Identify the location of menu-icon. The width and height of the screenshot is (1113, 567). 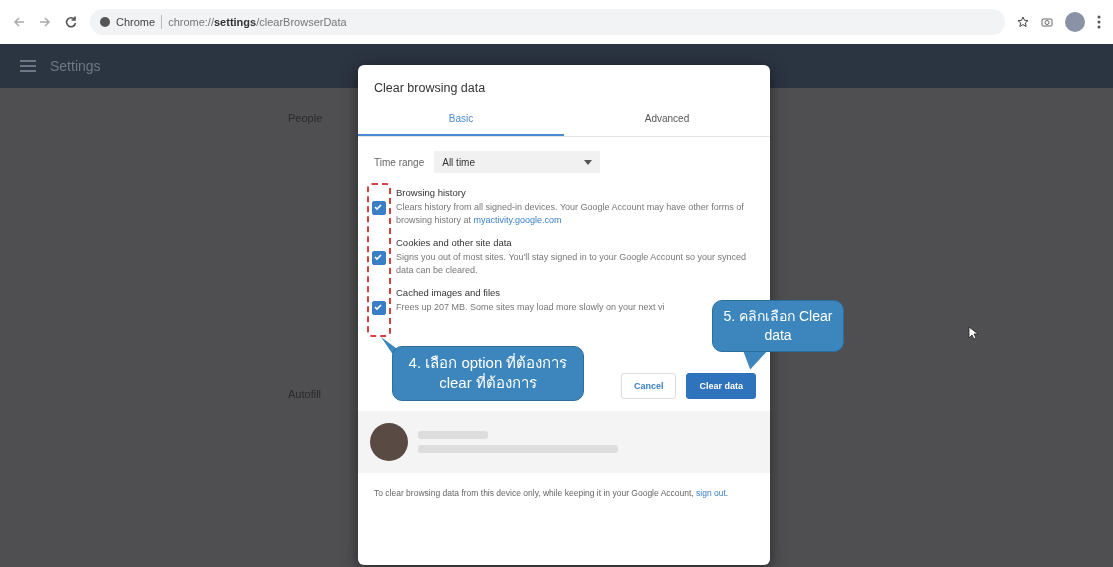
(1099, 22).